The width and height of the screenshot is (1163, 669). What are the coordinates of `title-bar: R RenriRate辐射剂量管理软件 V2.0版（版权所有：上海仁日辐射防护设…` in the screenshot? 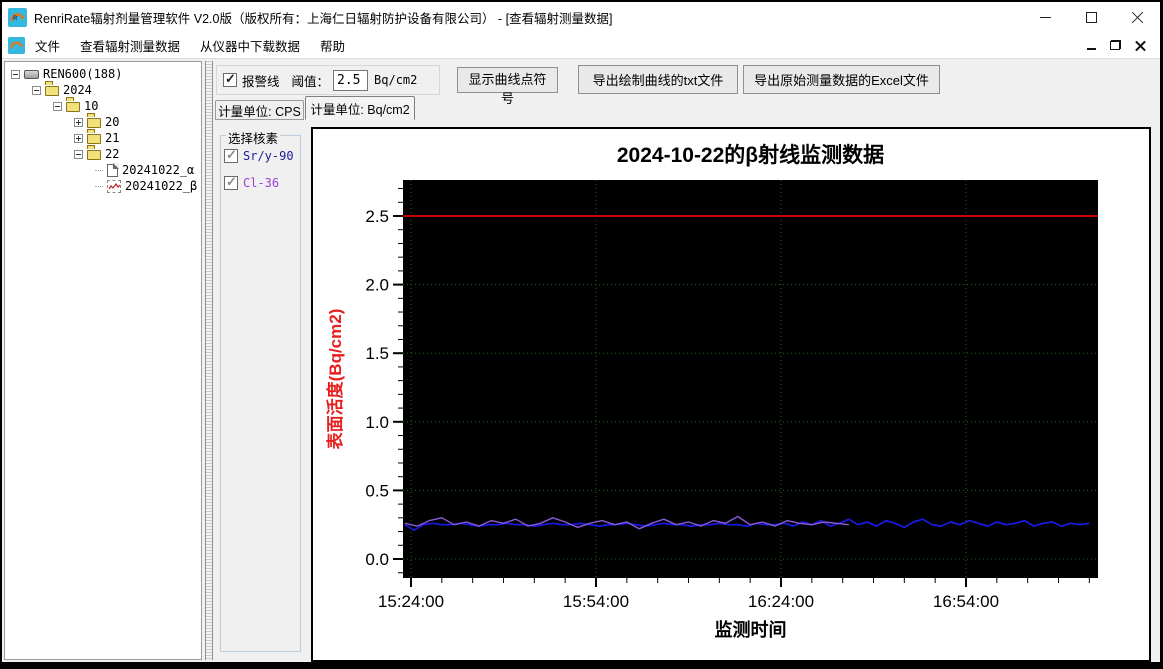 It's located at (581, 17).